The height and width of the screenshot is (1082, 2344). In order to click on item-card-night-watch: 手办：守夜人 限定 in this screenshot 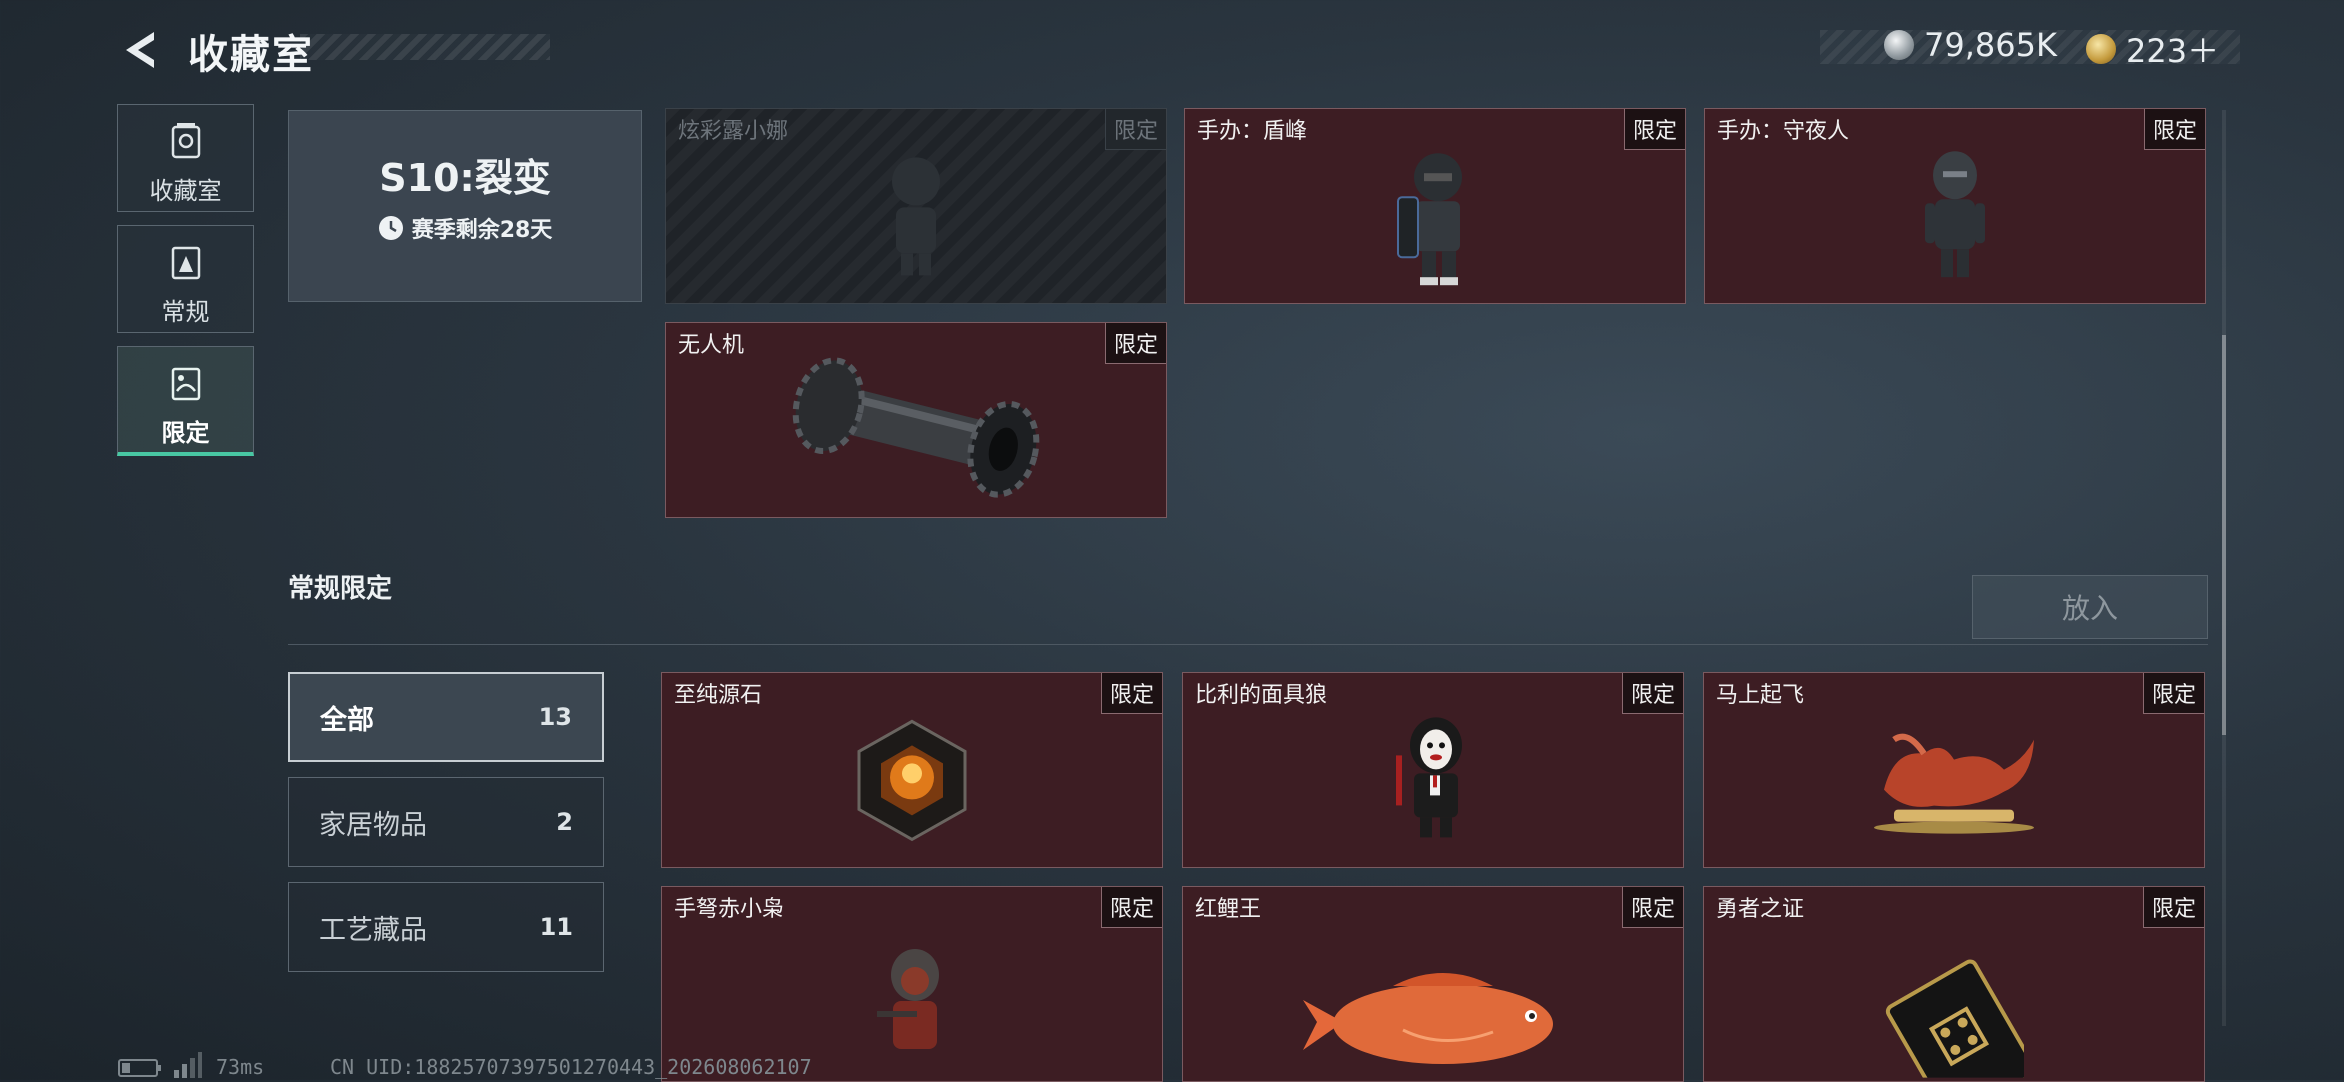, I will do `click(1955, 206)`.